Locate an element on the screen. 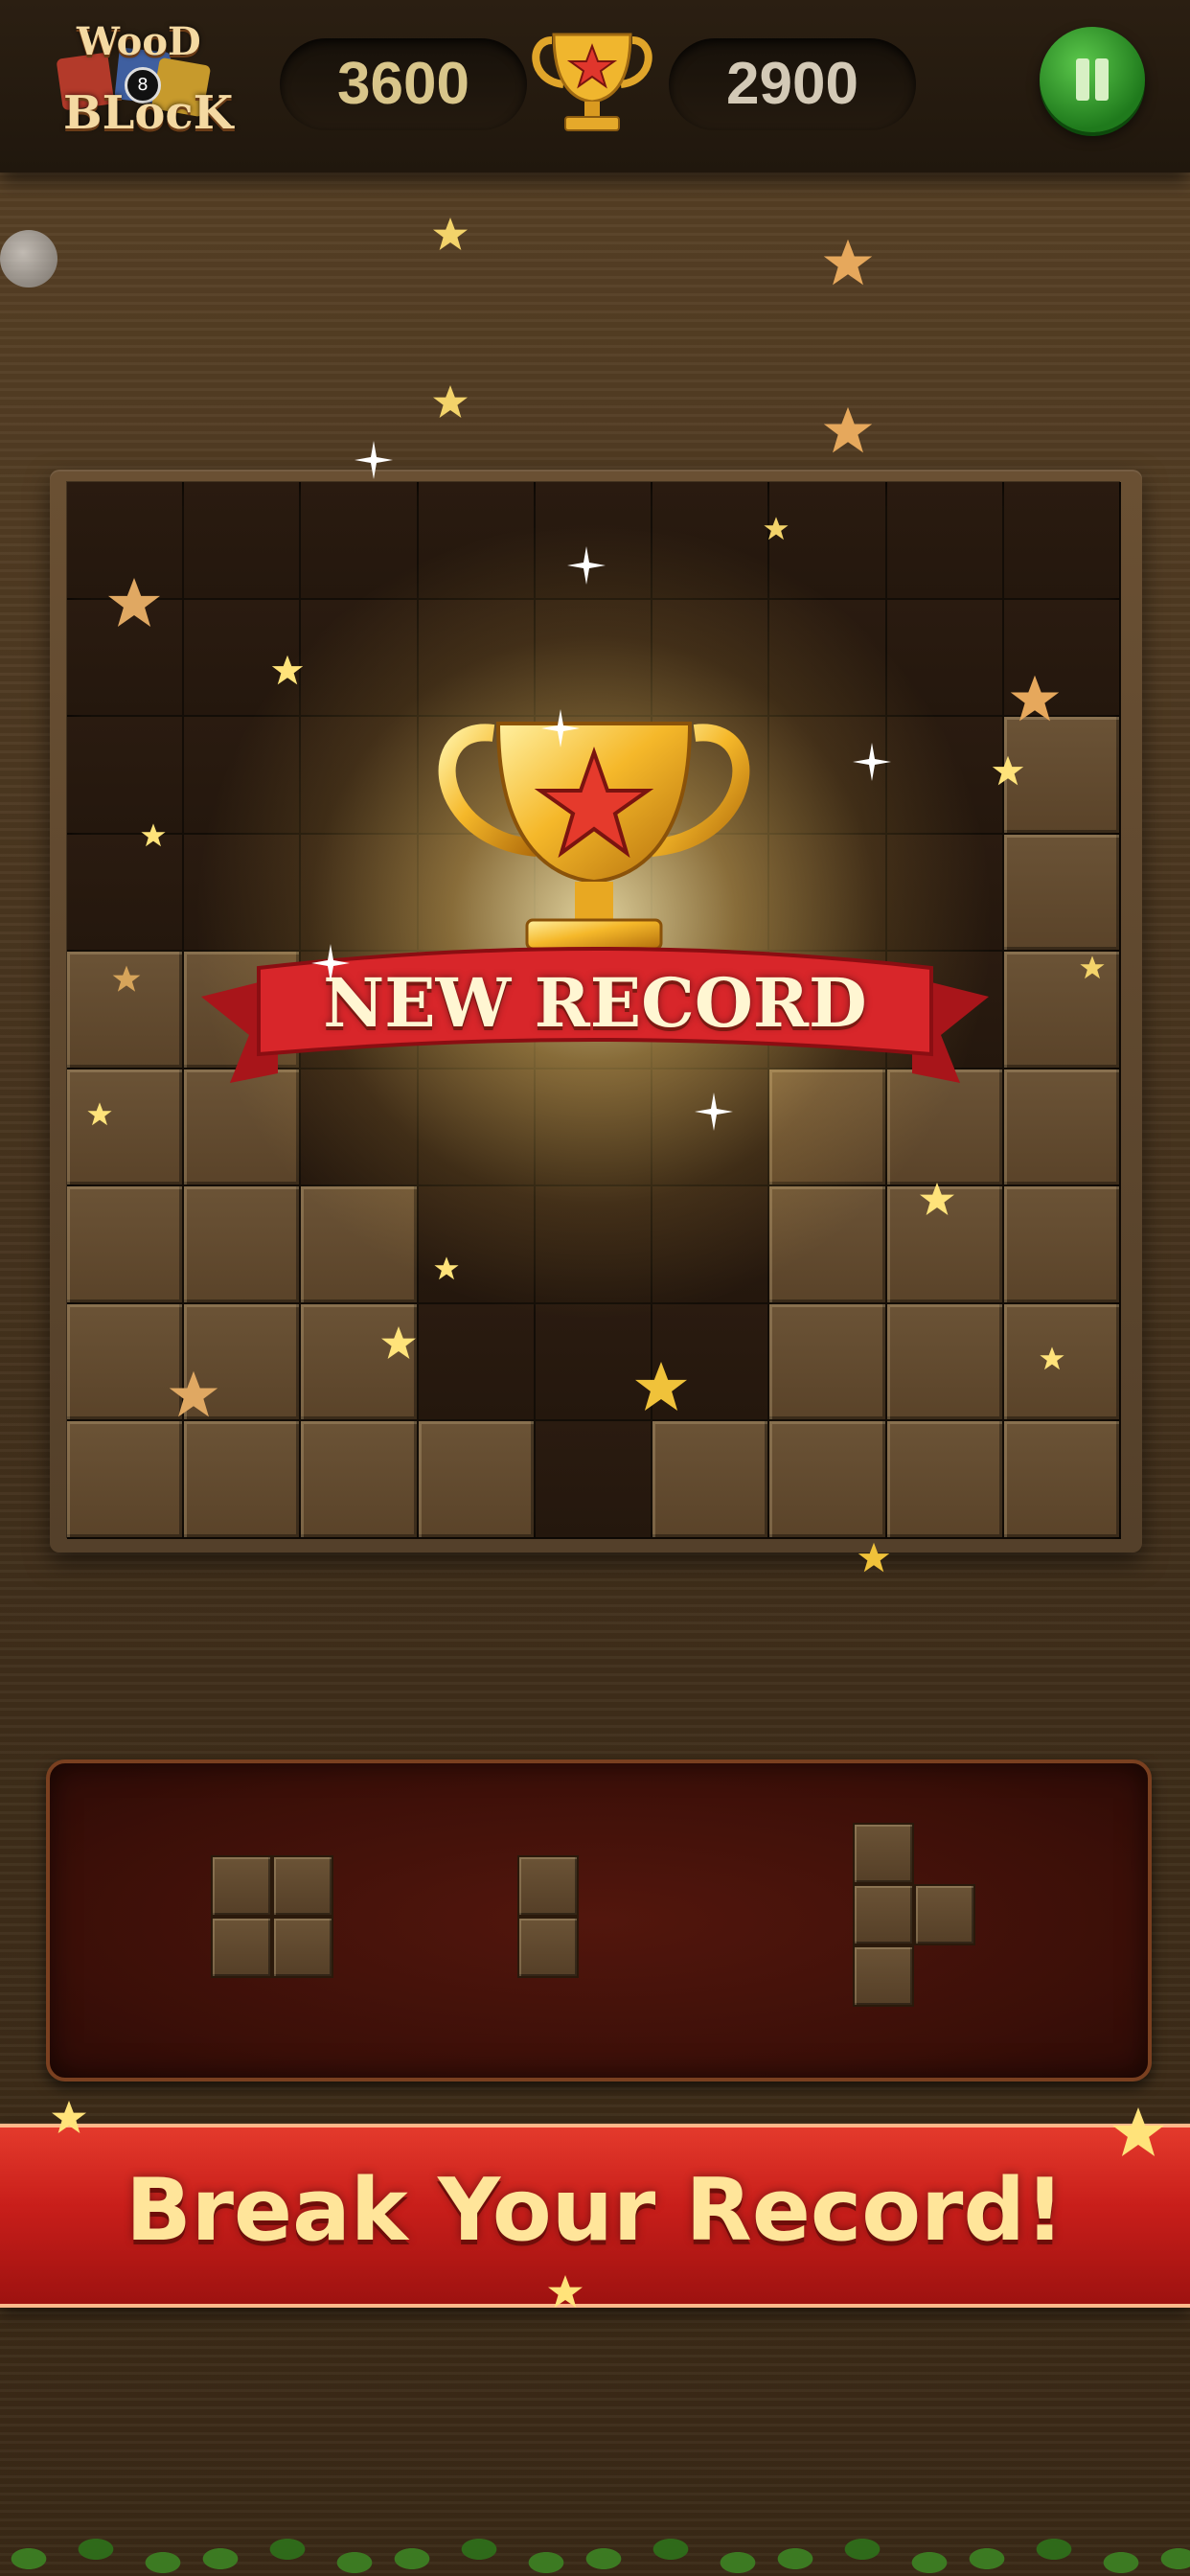 The width and height of the screenshot is (1190, 2576). leaf-decoration is located at coordinates (595, 2548).